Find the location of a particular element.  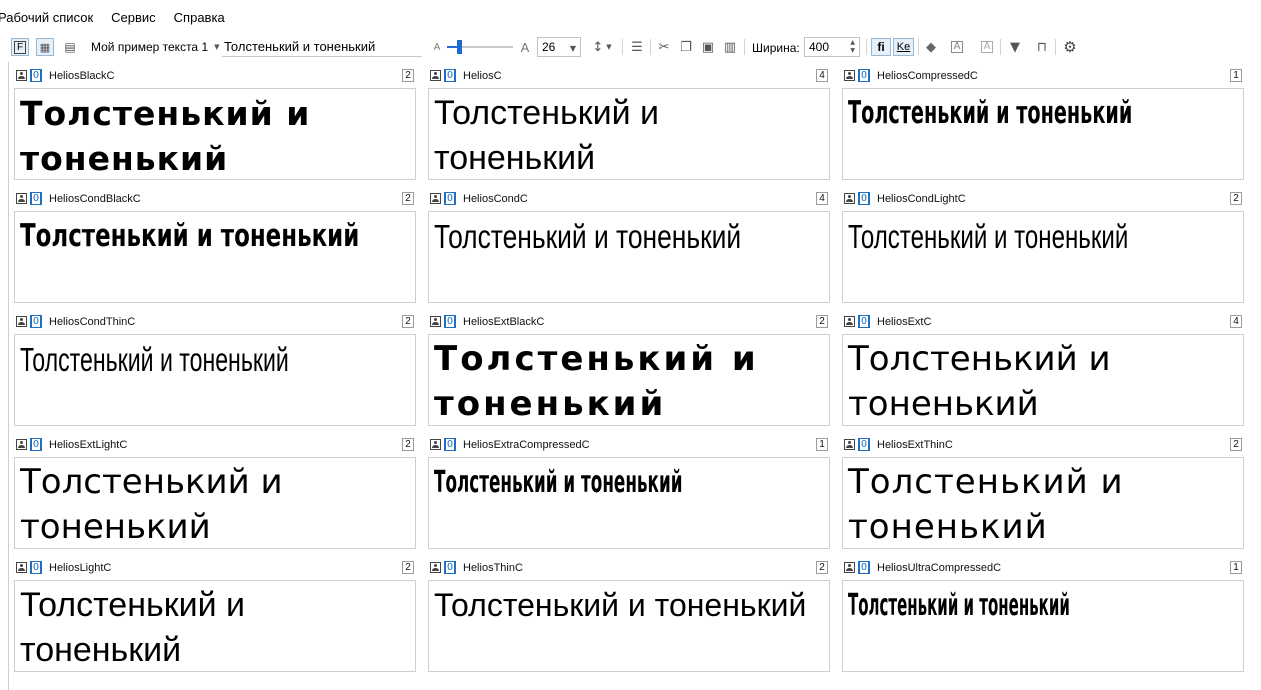

scissors-icon: ✂ is located at coordinates (664, 47).